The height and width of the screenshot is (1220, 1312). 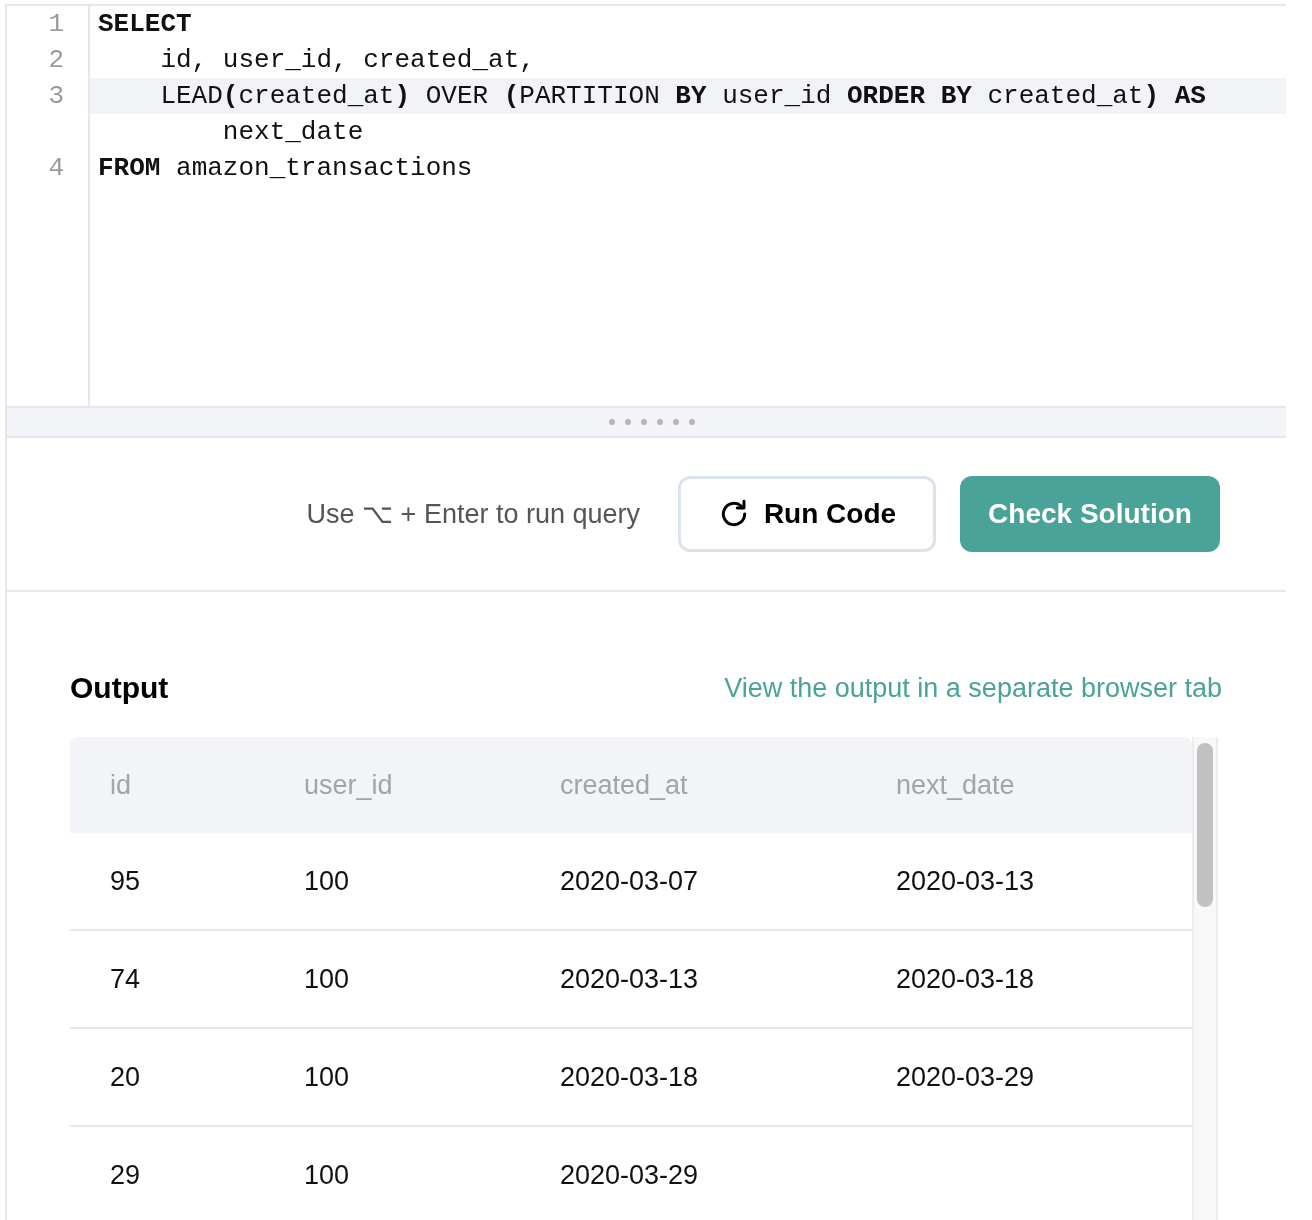 What do you see at coordinates (167, 785) in the screenshot?
I see `column-header: id` at bounding box center [167, 785].